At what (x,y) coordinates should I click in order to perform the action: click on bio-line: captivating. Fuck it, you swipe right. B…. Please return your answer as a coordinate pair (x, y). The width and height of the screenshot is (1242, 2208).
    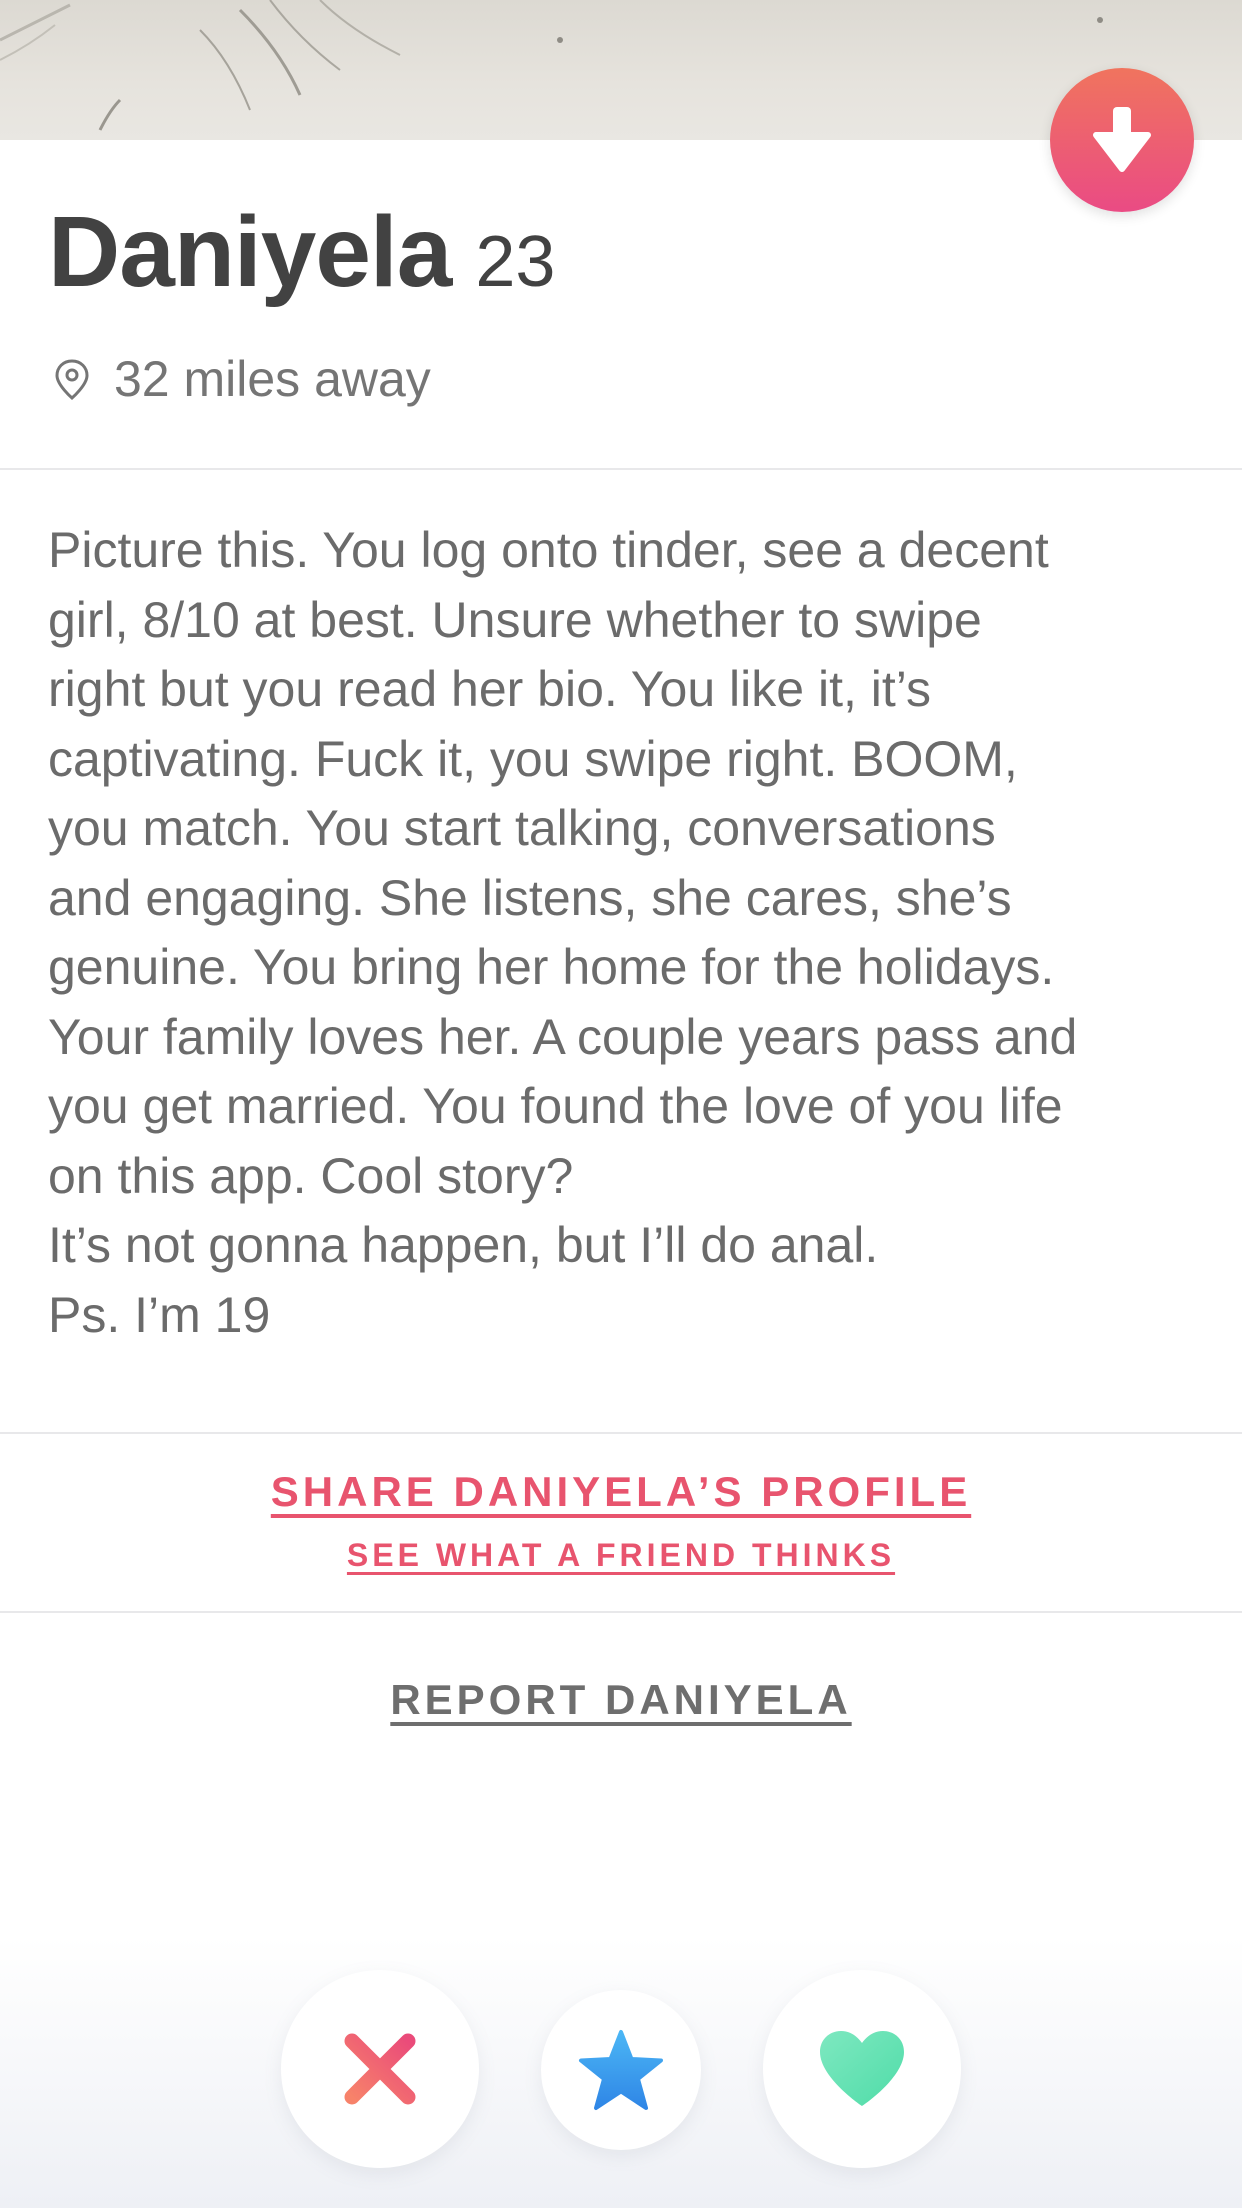
    Looking at the image, I should click on (533, 758).